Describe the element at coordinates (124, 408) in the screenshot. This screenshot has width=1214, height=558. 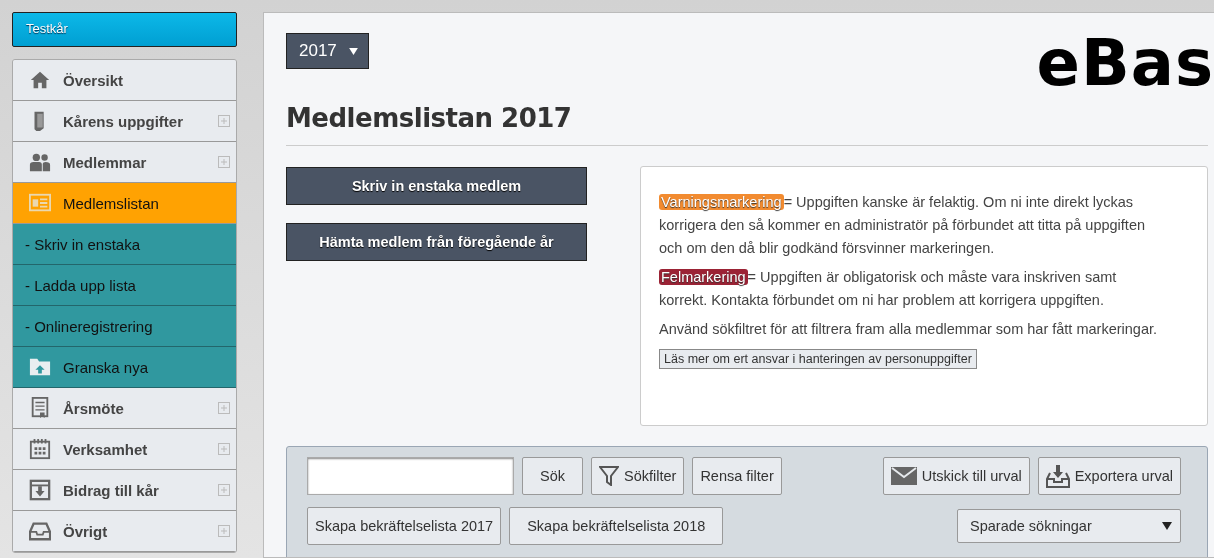
I see `sidebar-item: Årsmöte` at that location.